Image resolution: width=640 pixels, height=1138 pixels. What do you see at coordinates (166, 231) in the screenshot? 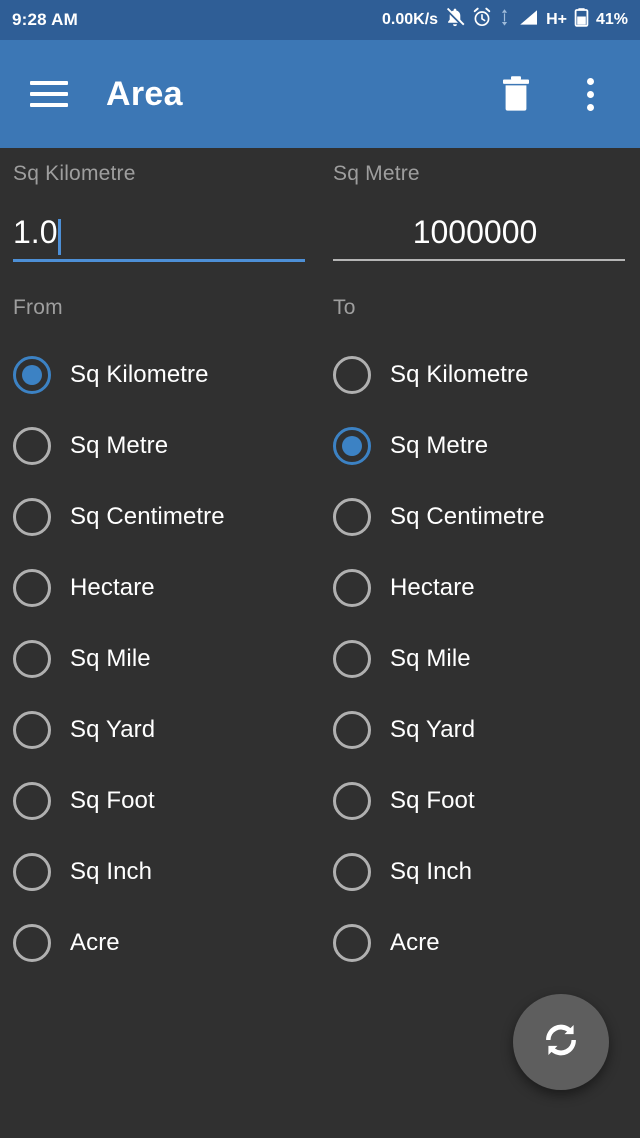
I see `from-input-group: 1.0` at bounding box center [166, 231].